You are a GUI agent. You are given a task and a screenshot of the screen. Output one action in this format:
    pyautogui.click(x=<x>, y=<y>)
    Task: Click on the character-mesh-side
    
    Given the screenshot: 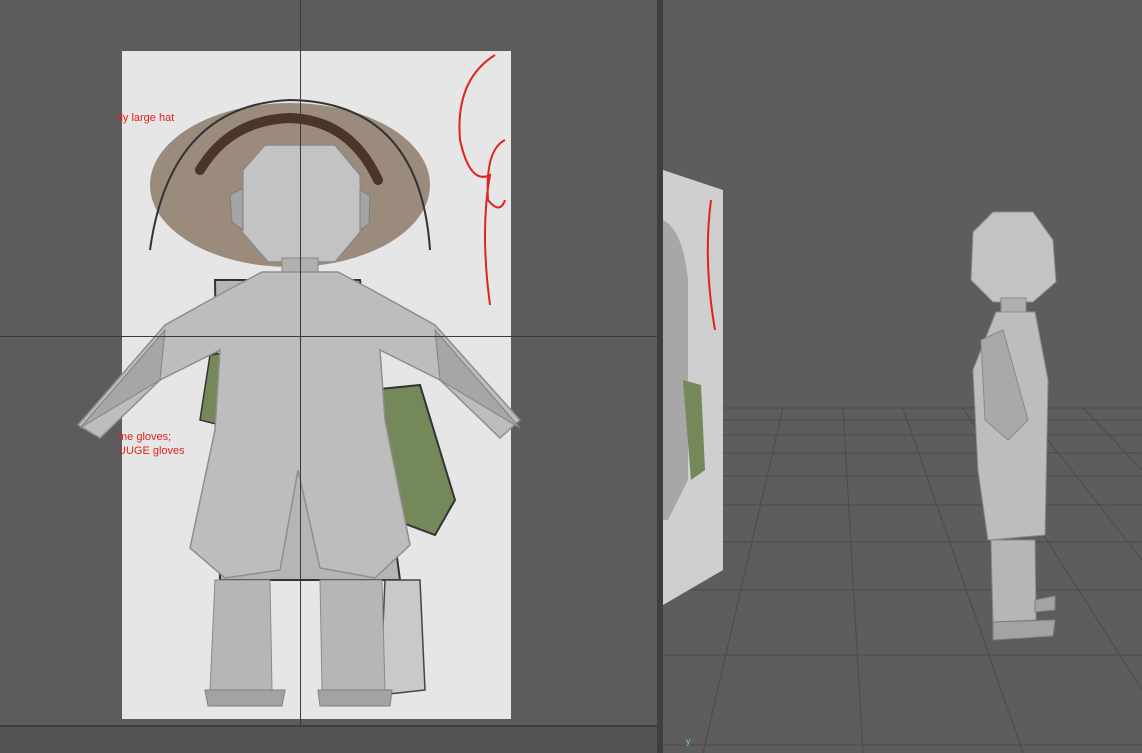 What is the action you would take?
    pyautogui.click(x=1013, y=426)
    